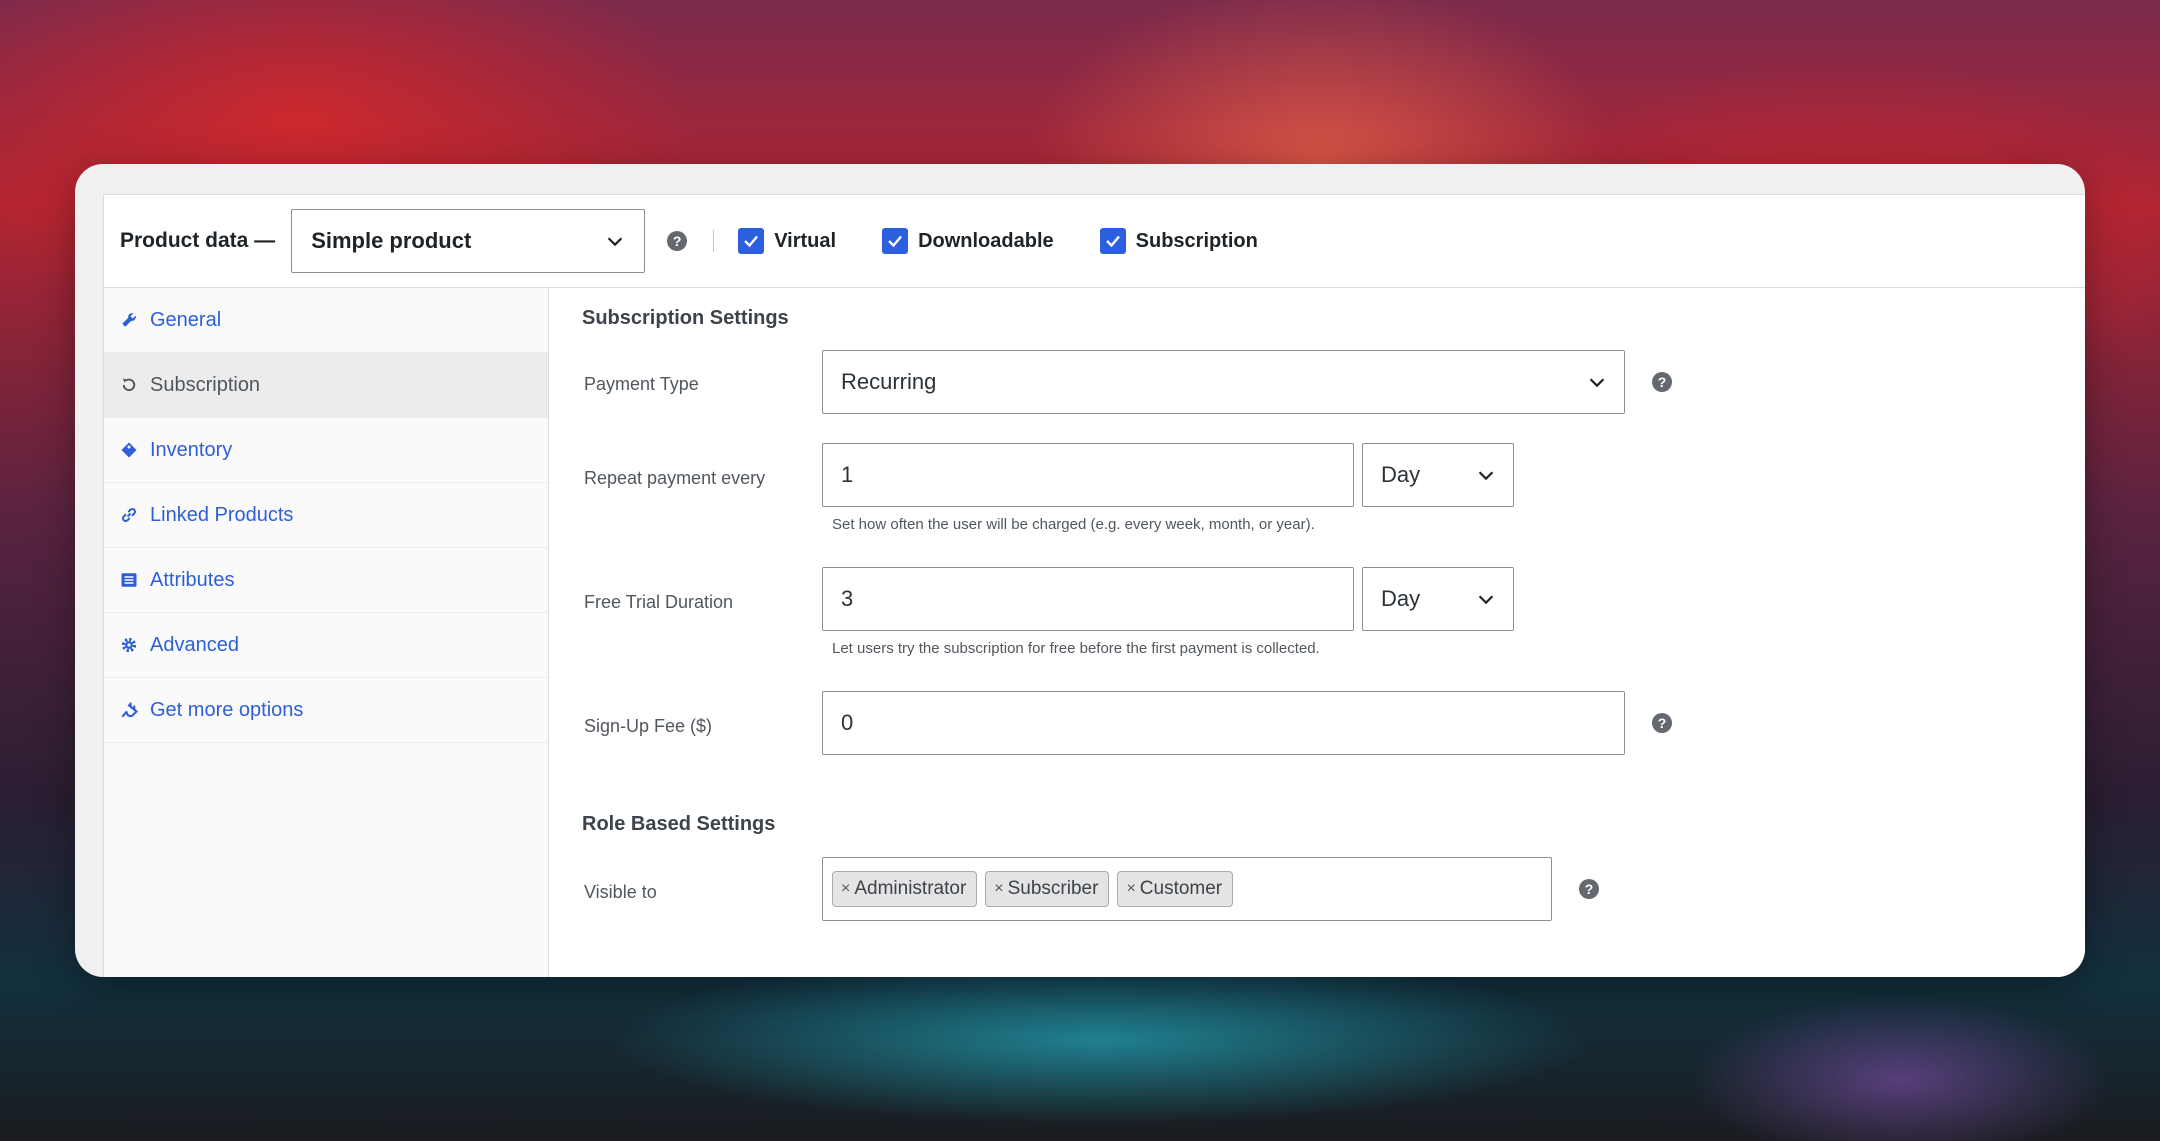  Describe the element at coordinates (986, 240) in the screenshot. I see `downloadable-label: Downloadable` at that location.